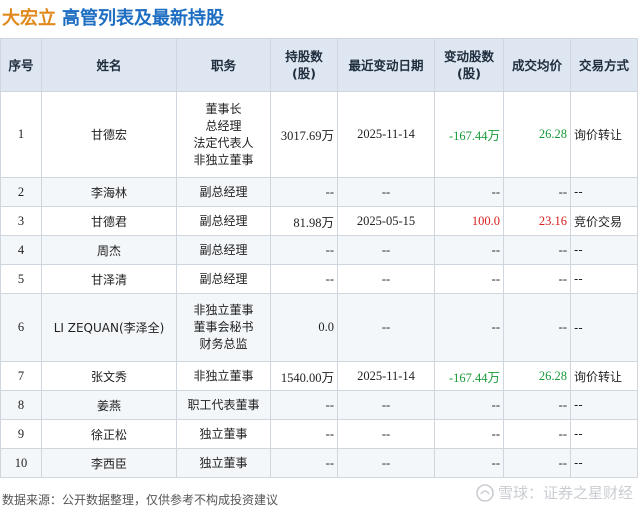 This screenshot has width=639, height=510. What do you see at coordinates (223, 134) in the screenshot?
I see `executive-roles: 董事长 总经理 法定代表人 非独立董事` at bounding box center [223, 134].